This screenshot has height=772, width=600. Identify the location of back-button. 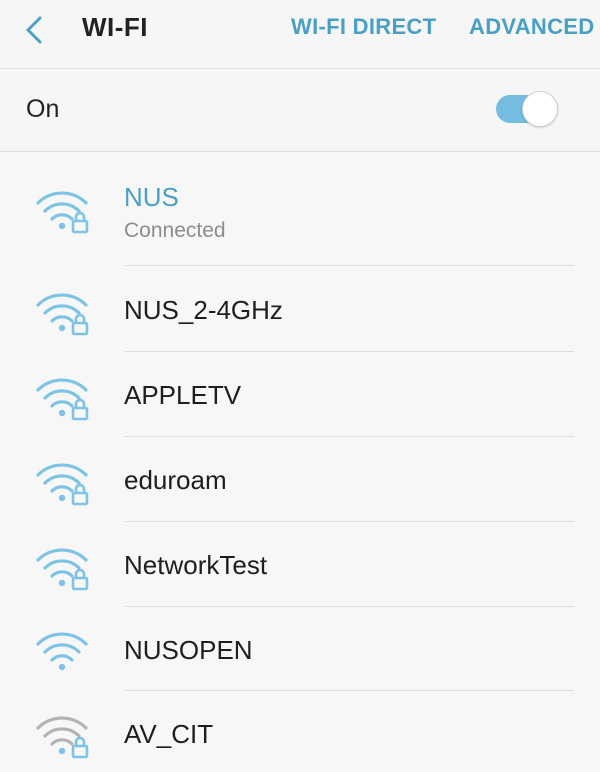
(36, 30).